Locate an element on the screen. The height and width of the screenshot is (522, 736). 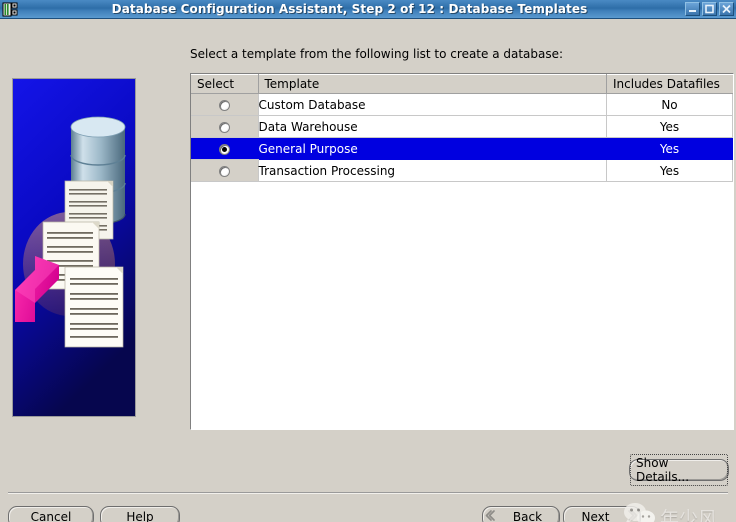
radio-button-general-purpose is located at coordinates (224, 149).